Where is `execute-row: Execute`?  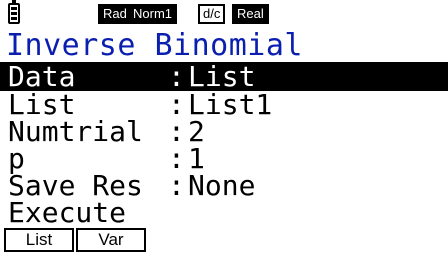
execute-row: Execute is located at coordinates (224, 212).